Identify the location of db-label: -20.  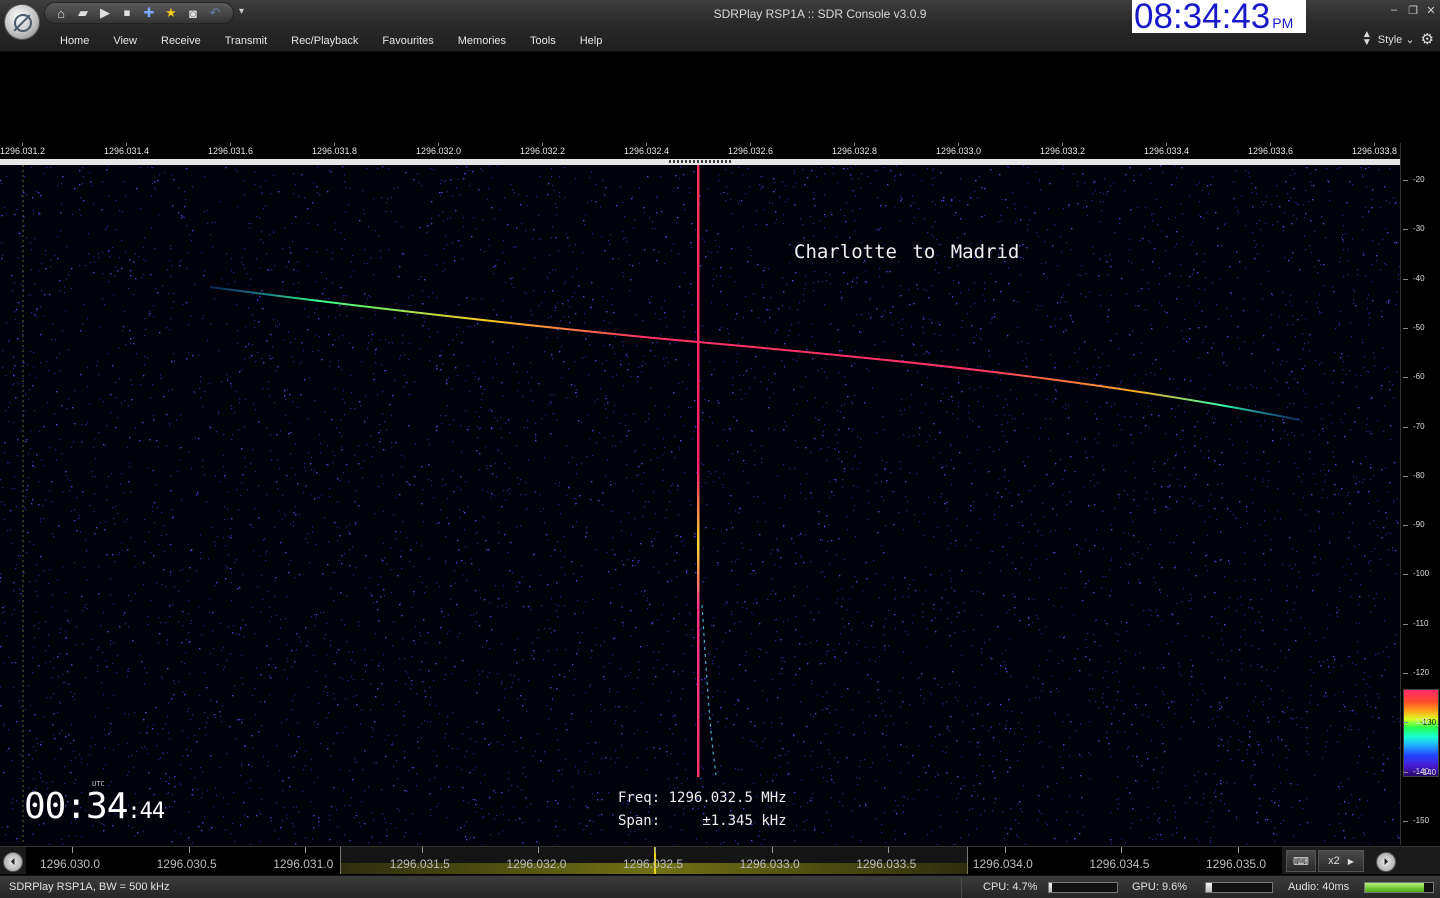
(1419, 179).